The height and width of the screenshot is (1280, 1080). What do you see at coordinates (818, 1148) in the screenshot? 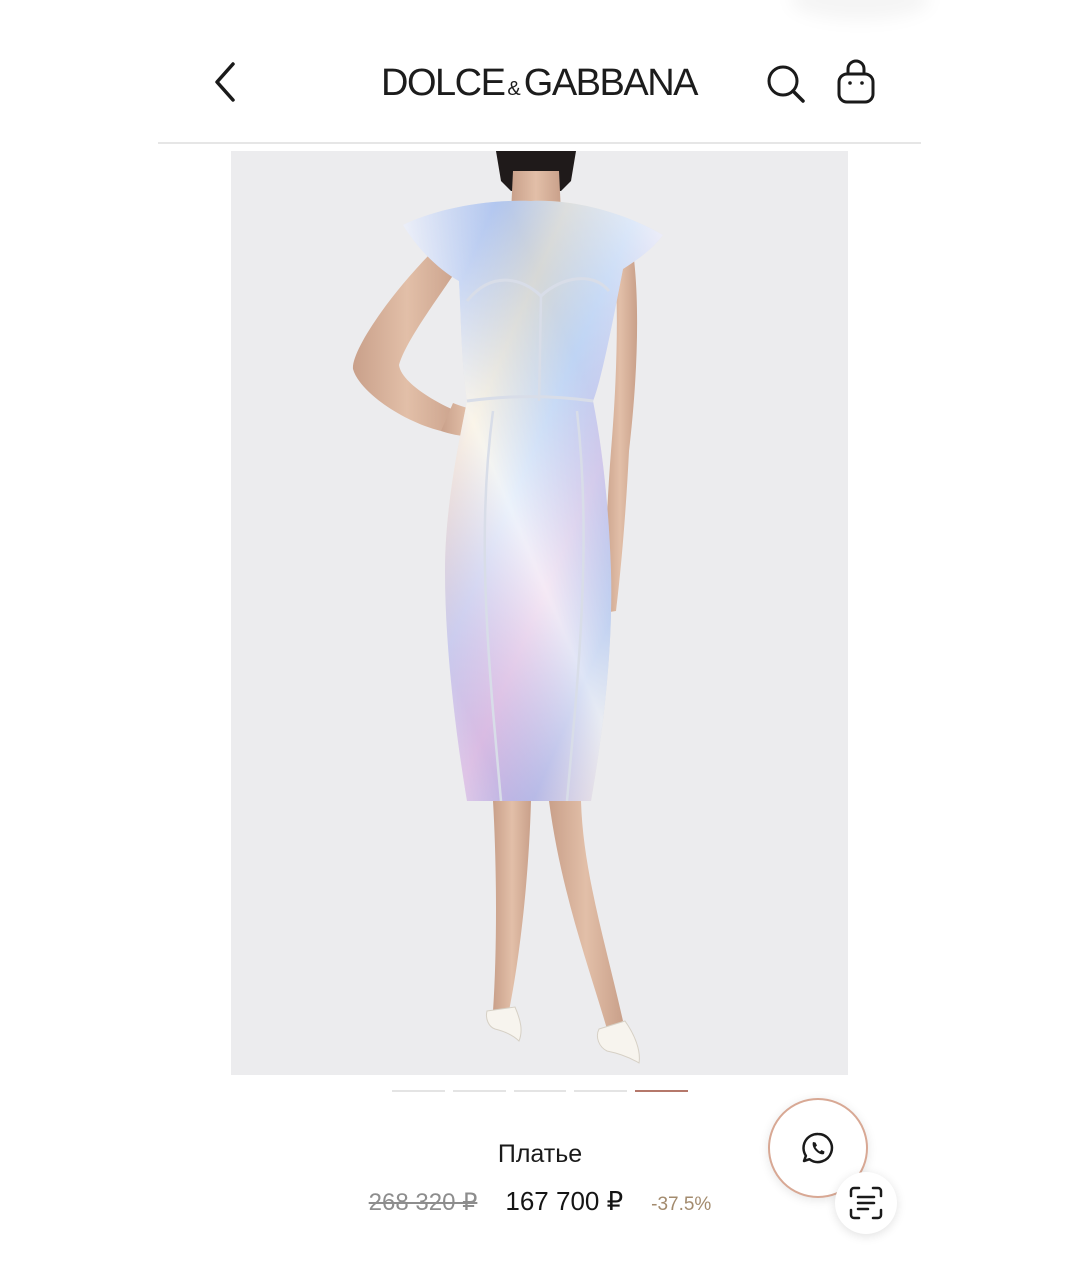
I see `whatsapp-icon` at bounding box center [818, 1148].